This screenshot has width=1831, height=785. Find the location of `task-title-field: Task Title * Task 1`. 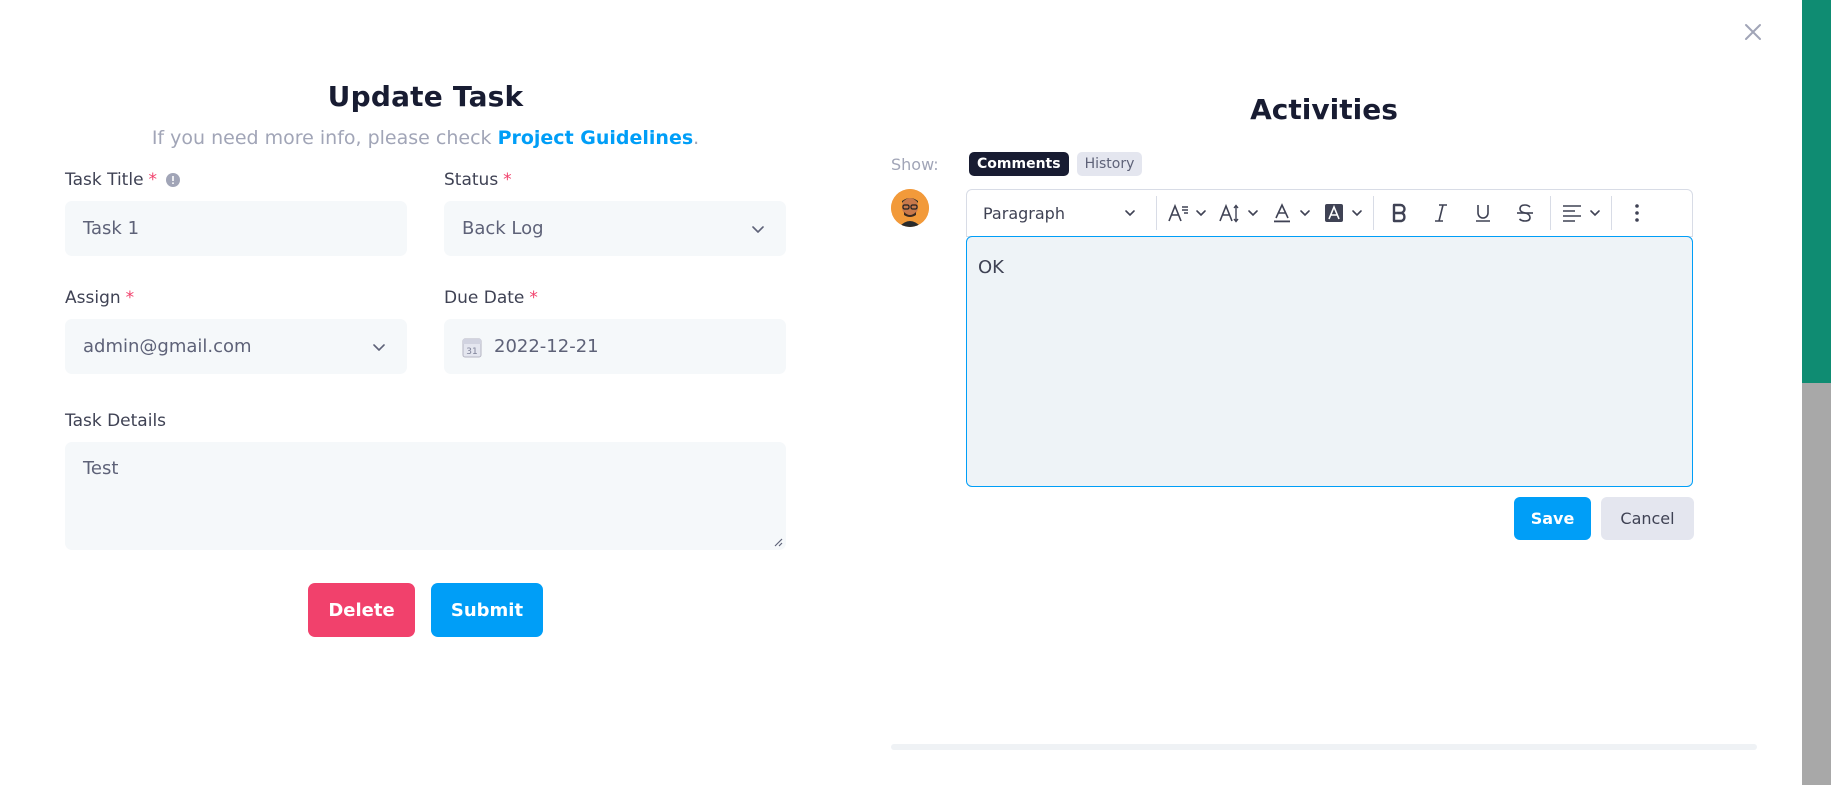

task-title-field: Task Title * Task 1 is located at coordinates (236, 212).